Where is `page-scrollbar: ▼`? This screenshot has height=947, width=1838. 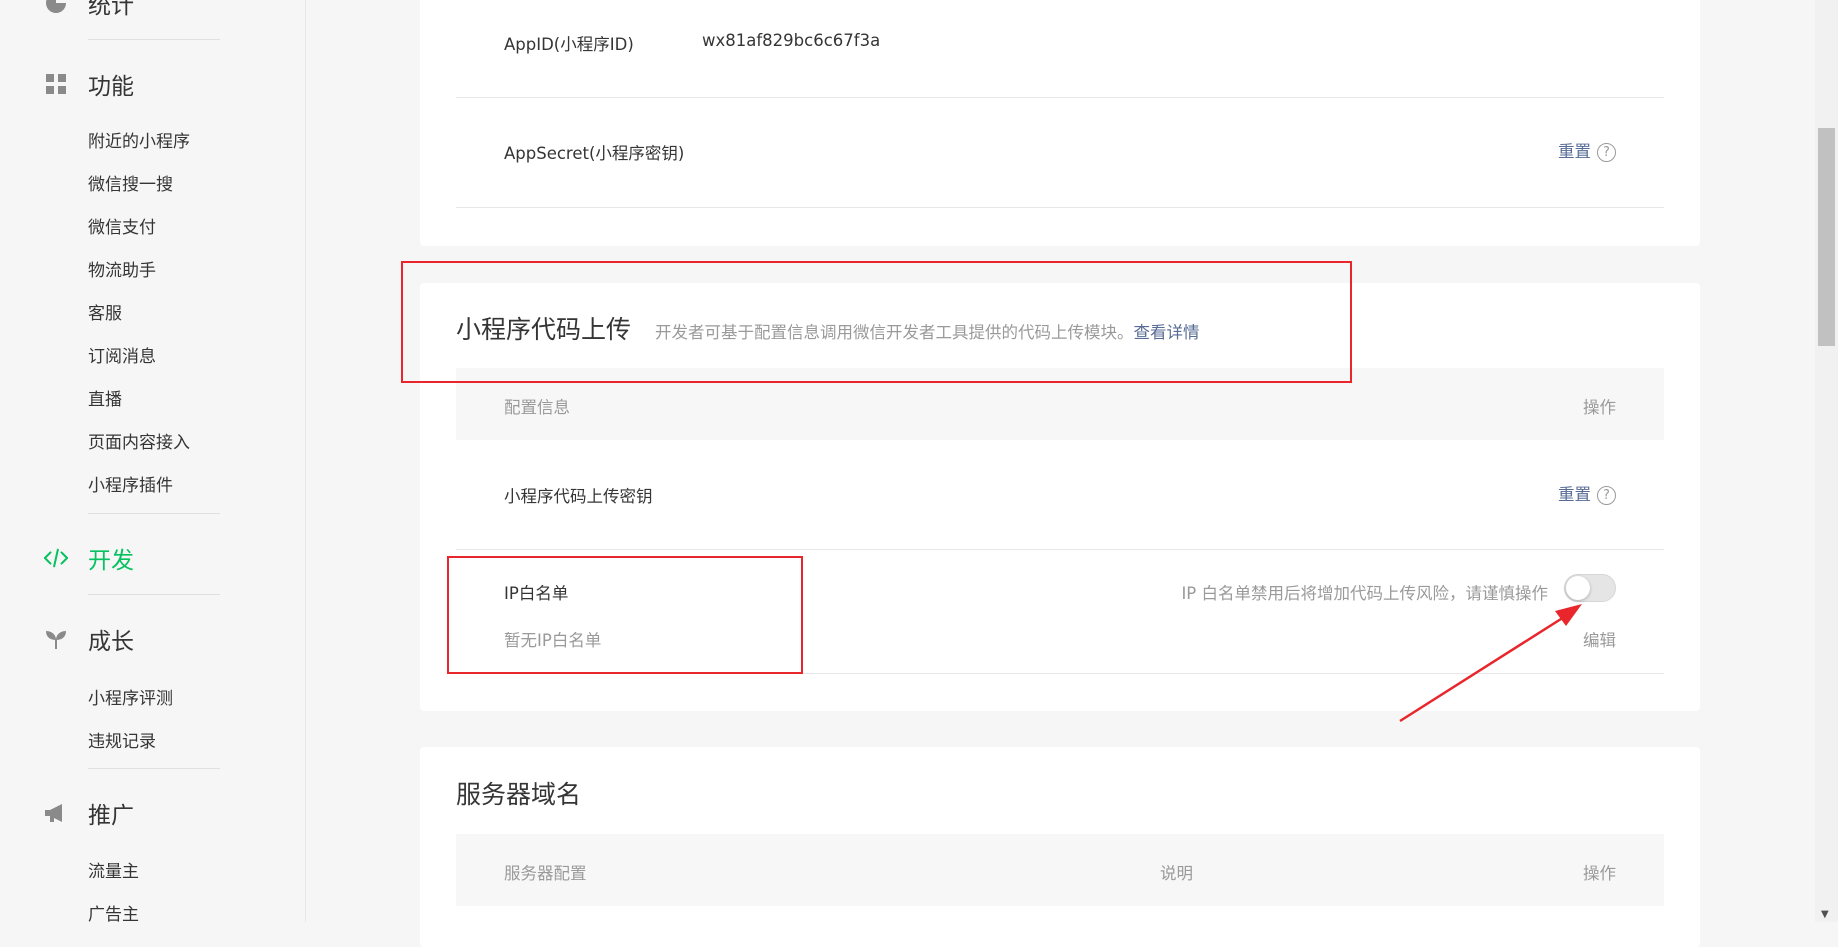 page-scrollbar: ▼ is located at coordinates (1826, 461).